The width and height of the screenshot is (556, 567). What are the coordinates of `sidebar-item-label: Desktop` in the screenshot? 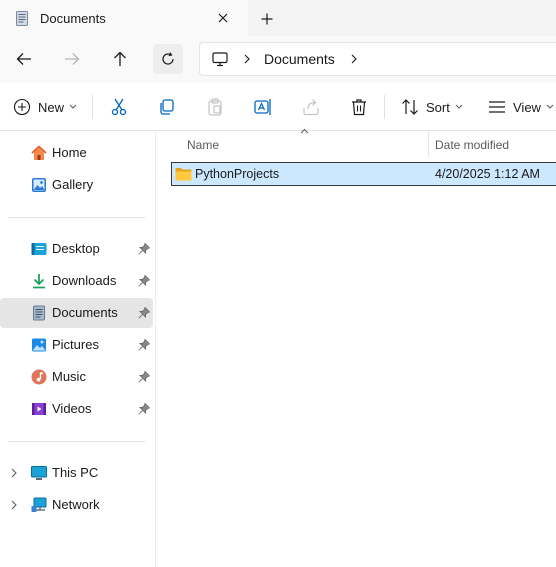 It's located at (76, 248).